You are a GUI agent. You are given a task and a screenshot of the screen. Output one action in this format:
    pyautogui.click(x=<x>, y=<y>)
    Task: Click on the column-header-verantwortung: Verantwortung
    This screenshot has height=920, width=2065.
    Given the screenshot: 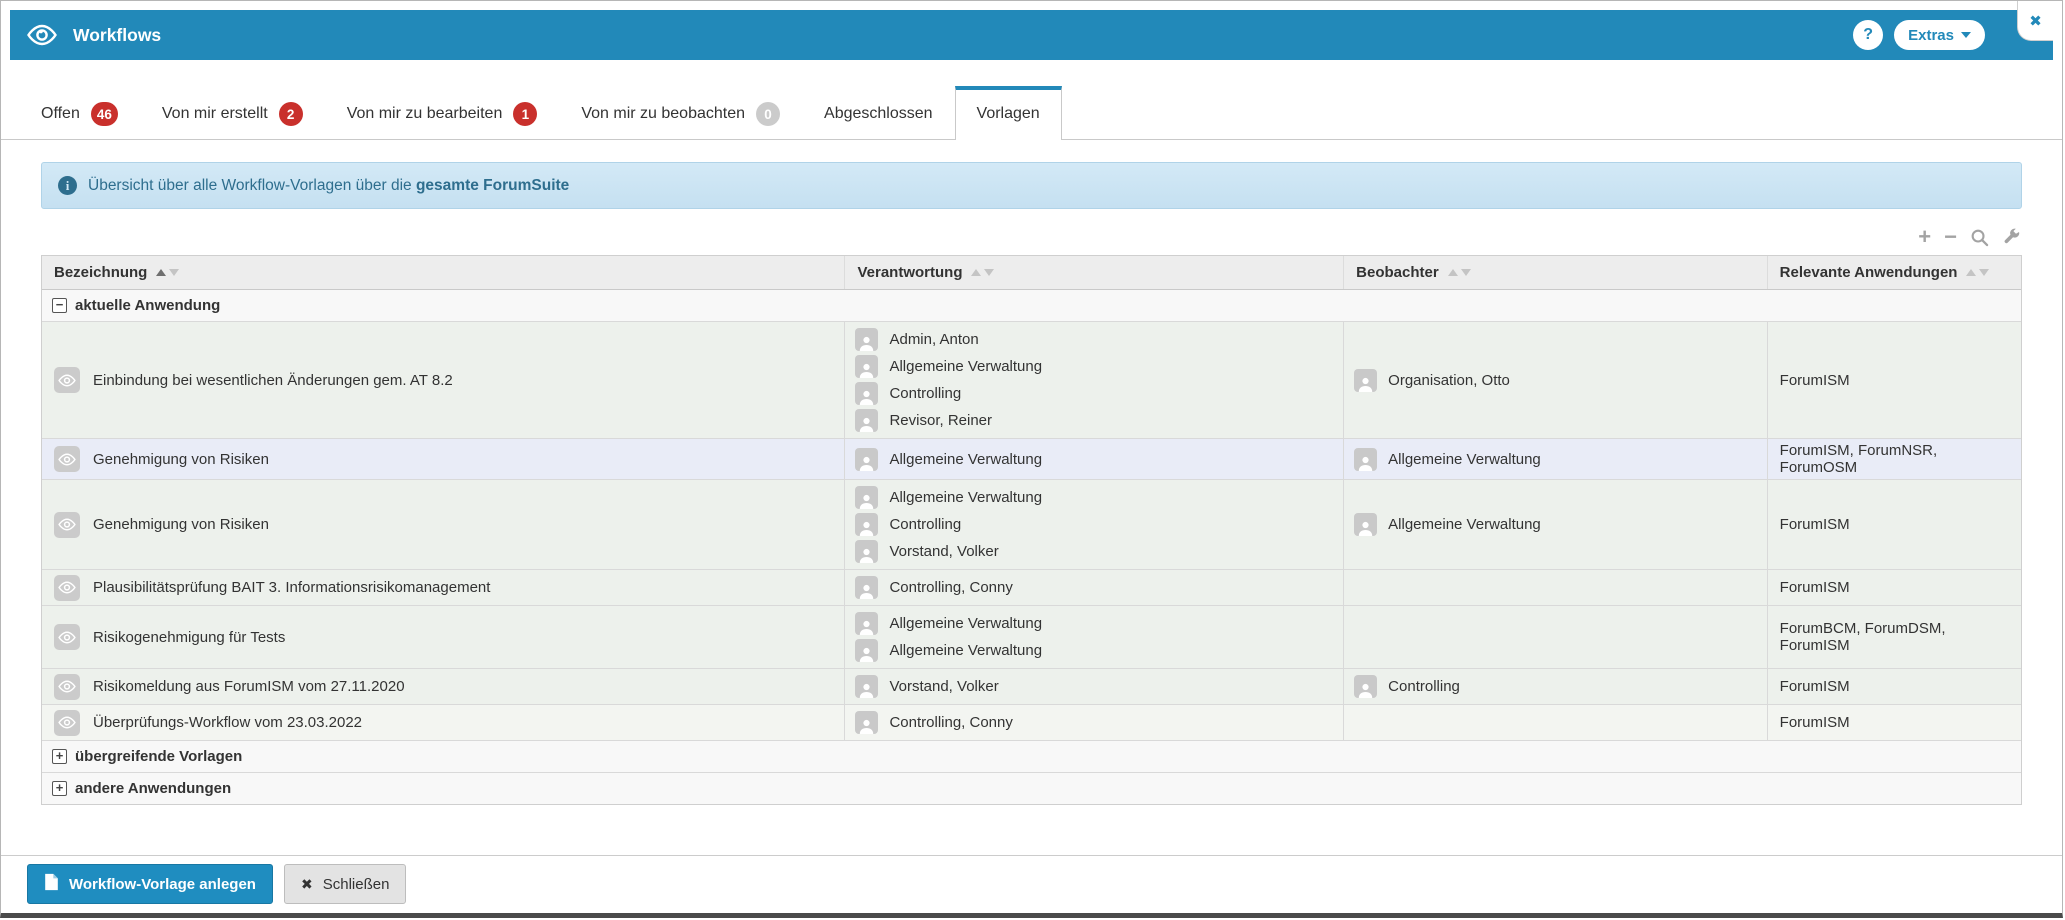 What is the action you would take?
    pyautogui.click(x=1095, y=272)
    